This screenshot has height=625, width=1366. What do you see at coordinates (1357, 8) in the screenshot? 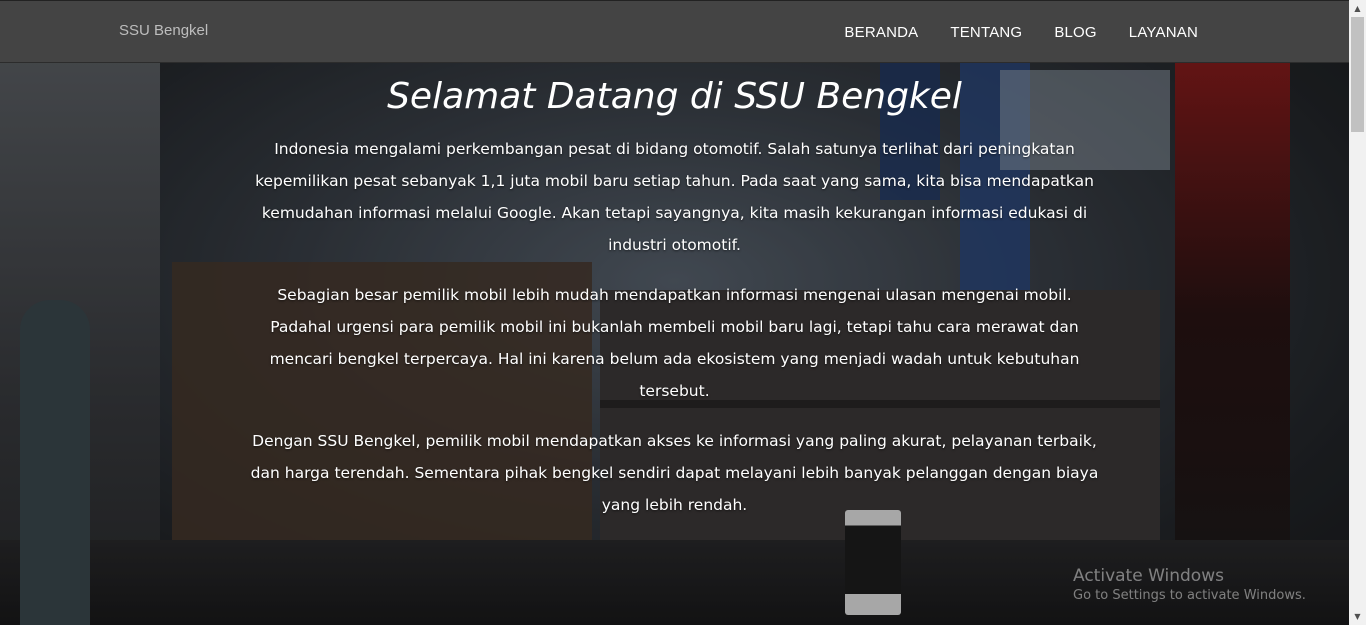
I see `scroll-up-arrow-icon: ▲` at bounding box center [1357, 8].